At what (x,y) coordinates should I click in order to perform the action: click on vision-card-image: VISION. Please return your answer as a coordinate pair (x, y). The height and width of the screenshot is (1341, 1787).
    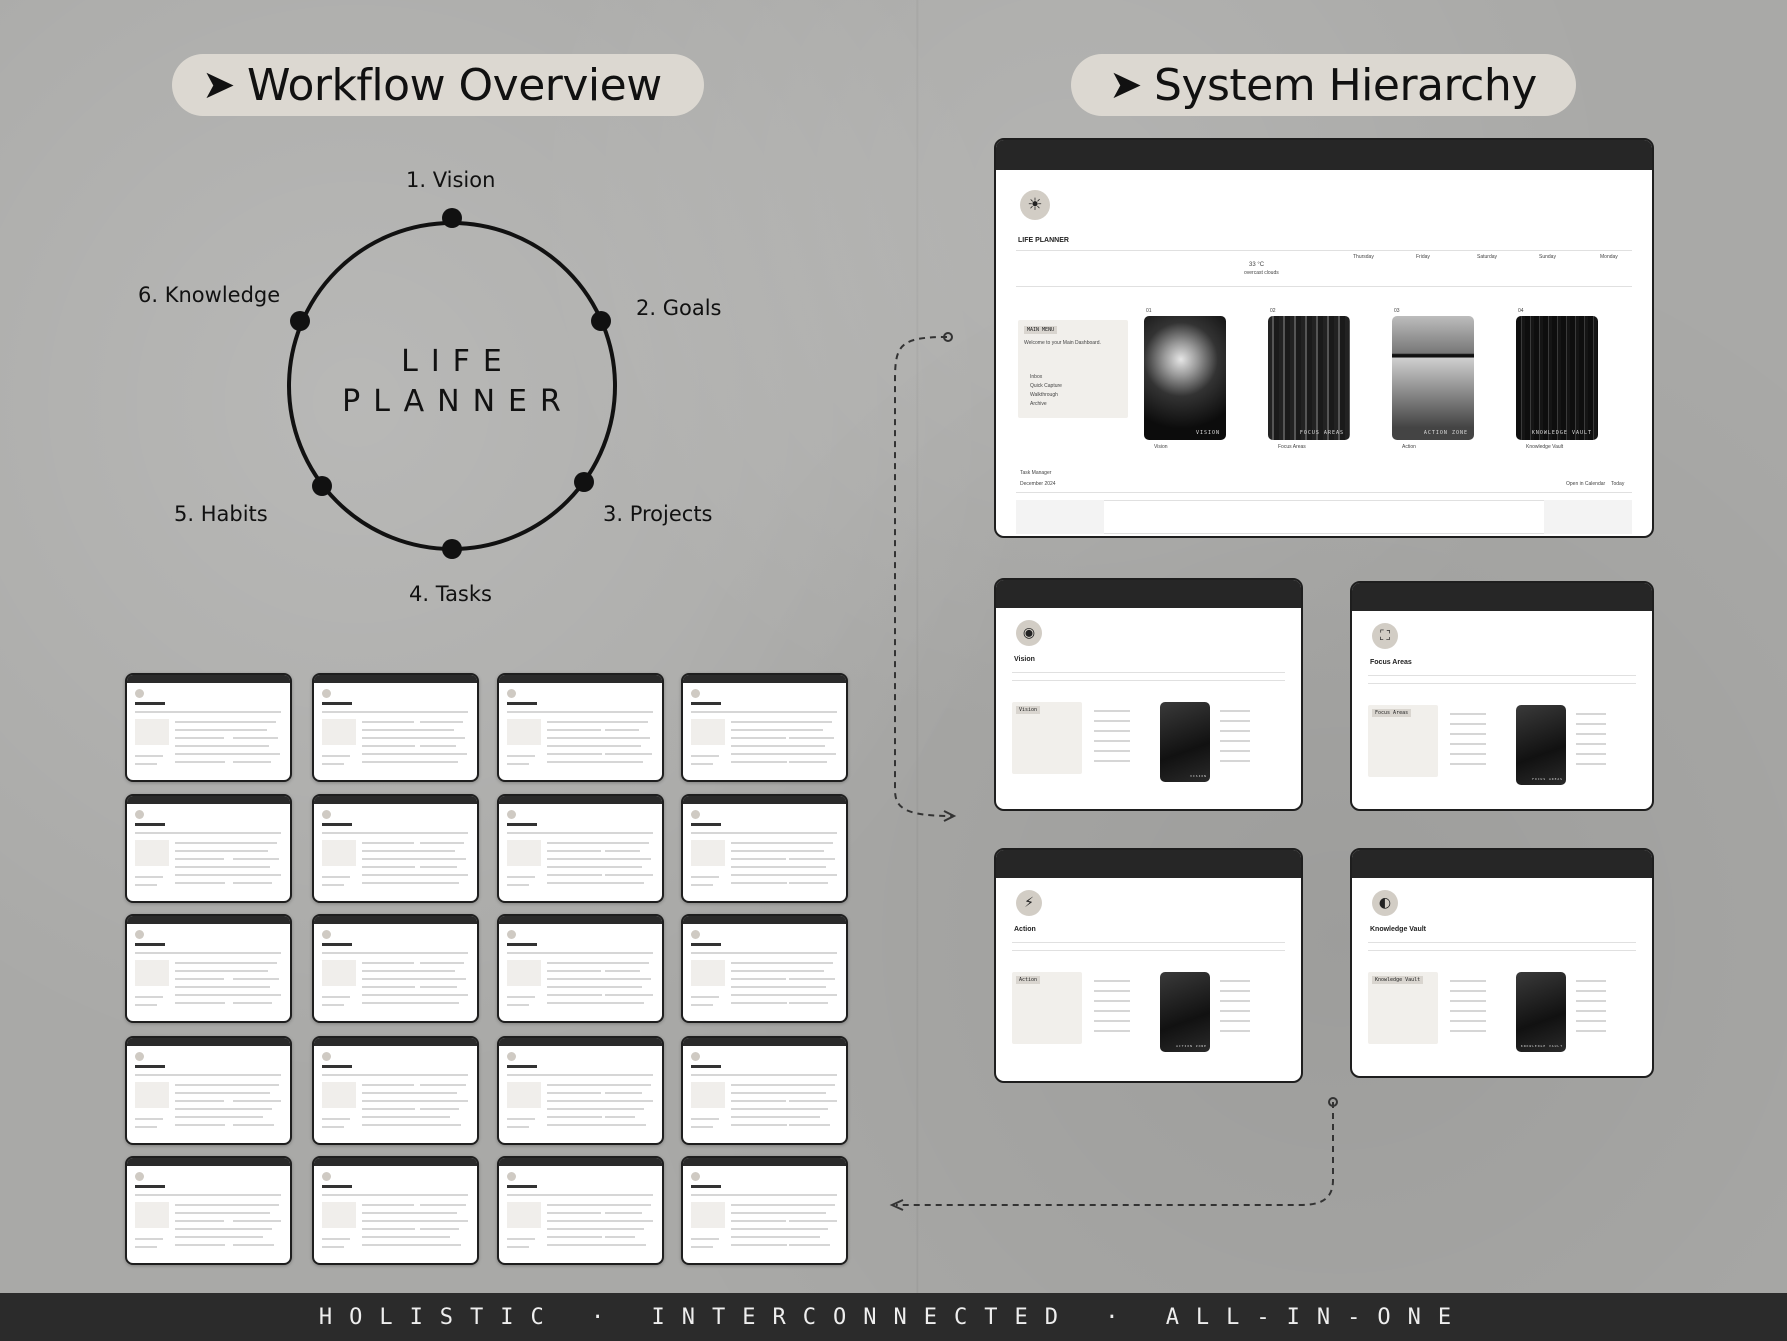
    Looking at the image, I should click on (1185, 378).